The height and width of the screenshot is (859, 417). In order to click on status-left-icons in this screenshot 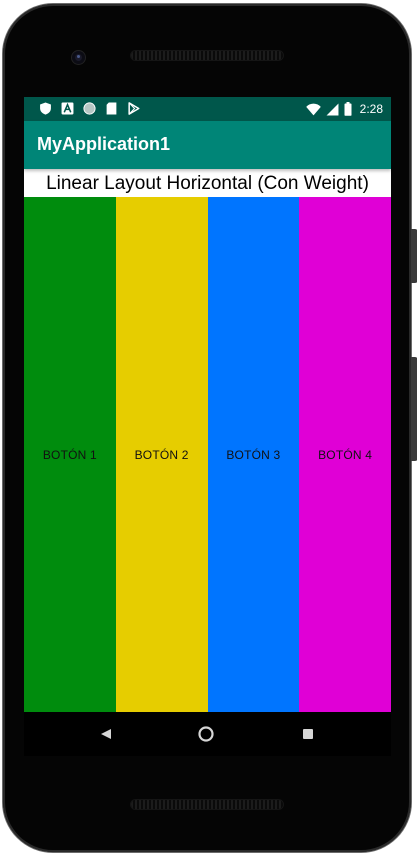, I will do `click(89, 108)`.